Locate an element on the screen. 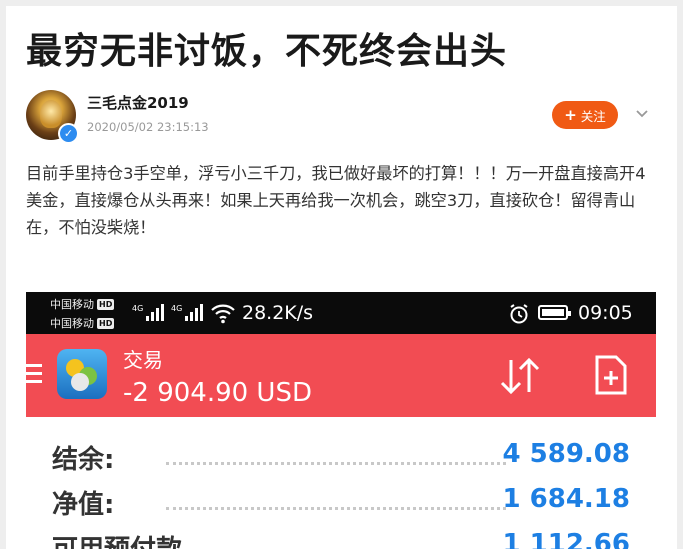 This screenshot has width=683, height=549. floating-profit: -2 904.90 USD is located at coordinates (217, 393).